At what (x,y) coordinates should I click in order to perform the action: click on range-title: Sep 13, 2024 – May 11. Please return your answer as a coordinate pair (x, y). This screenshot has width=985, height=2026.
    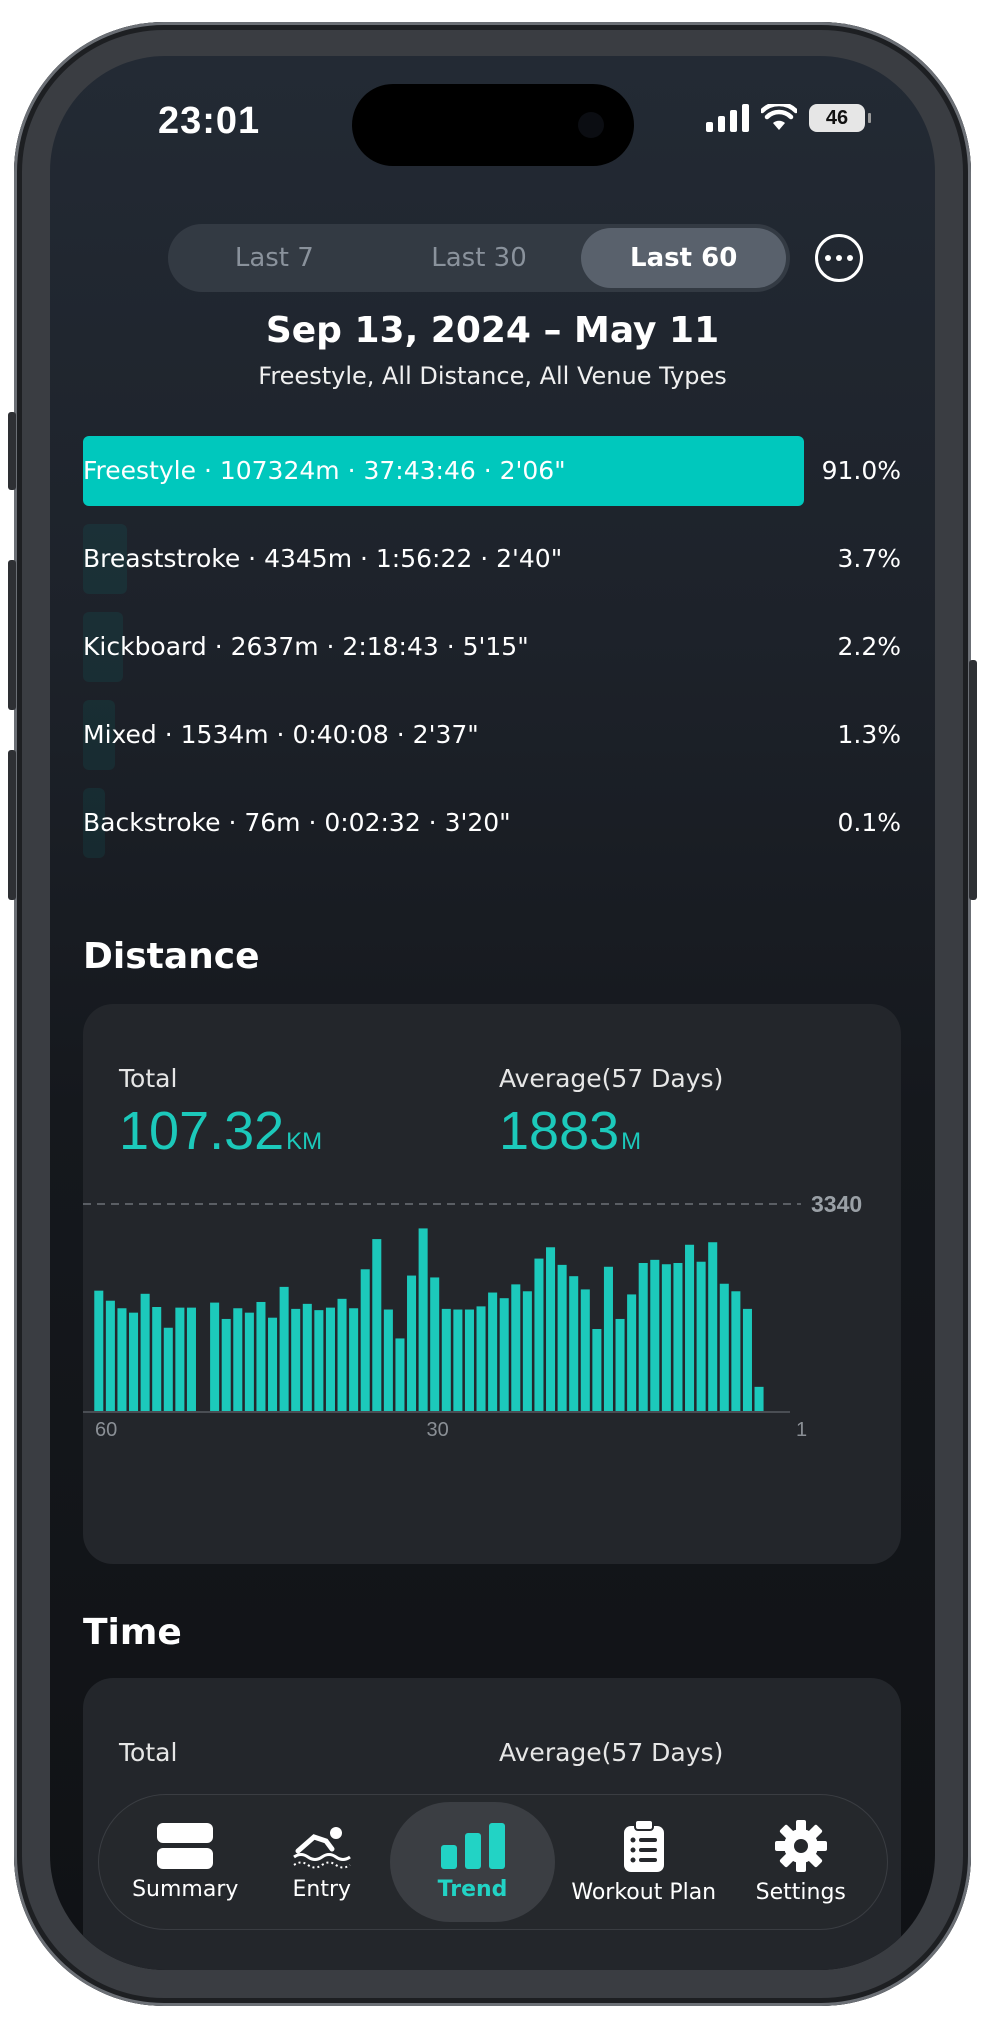
    Looking at the image, I should click on (492, 330).